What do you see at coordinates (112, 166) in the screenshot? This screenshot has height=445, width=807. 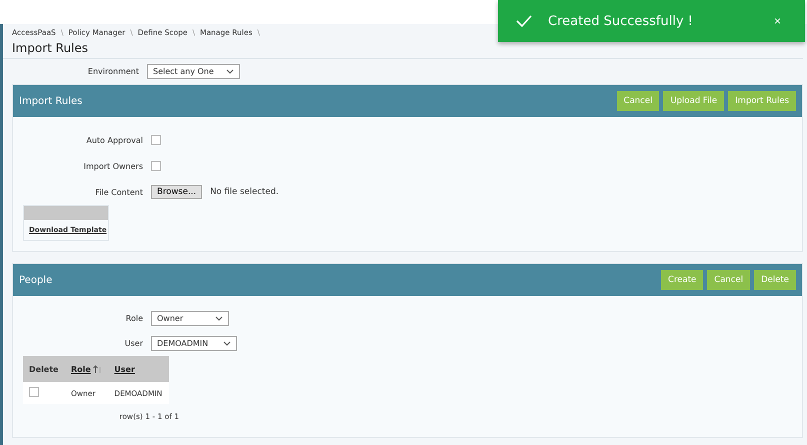 I see `field-label: Import Owners` at bounding box center [112, 166].